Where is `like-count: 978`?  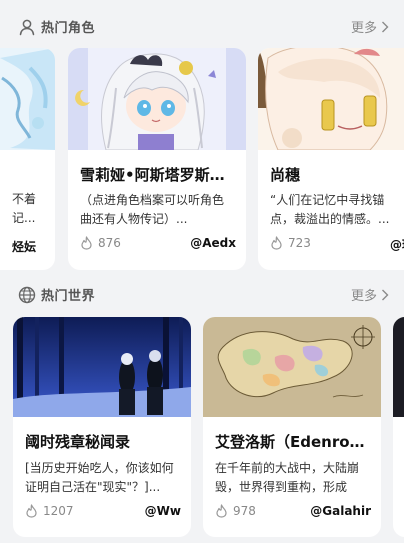 like-count: 978 is located at coordinates (235, 511).